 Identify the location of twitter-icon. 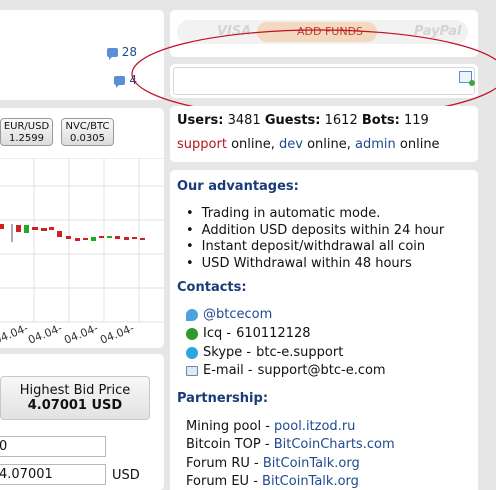
(192, 314).